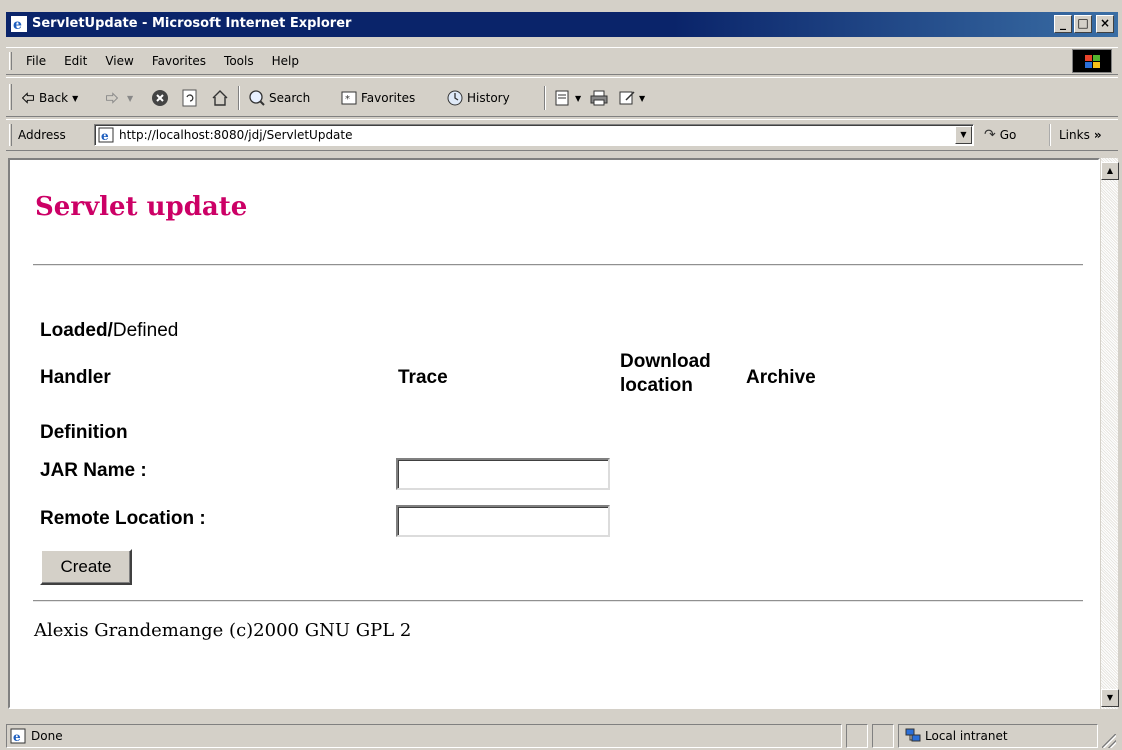 This screenshot has height=750, width=1122. Describe the element at coordinates (488, 98) in the screenshot. I see `history-label: History` at that location.